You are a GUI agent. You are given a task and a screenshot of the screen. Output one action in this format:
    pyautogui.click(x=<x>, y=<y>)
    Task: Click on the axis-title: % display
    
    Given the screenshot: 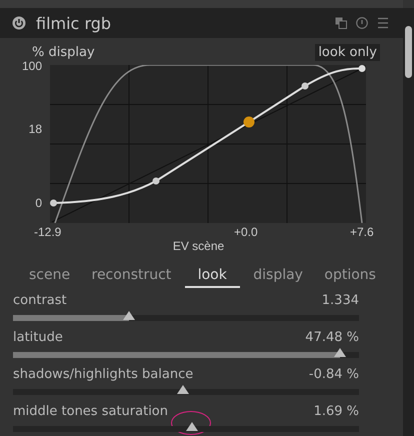 What is the action you would take?
    pyautogui.click(x=63, y=52)
    